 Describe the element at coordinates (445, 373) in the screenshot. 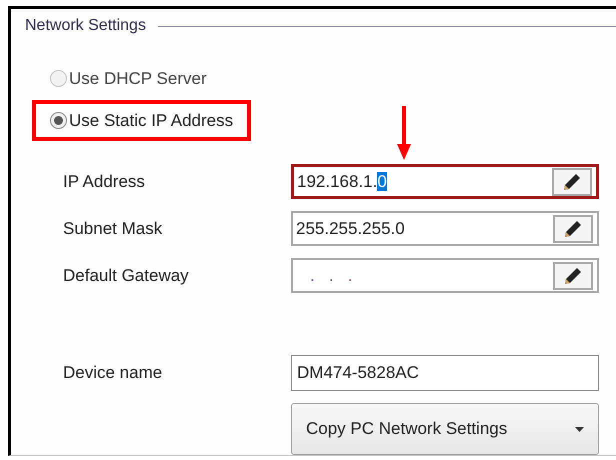

I see `device-name-field: DM474-5828AC` at that location.